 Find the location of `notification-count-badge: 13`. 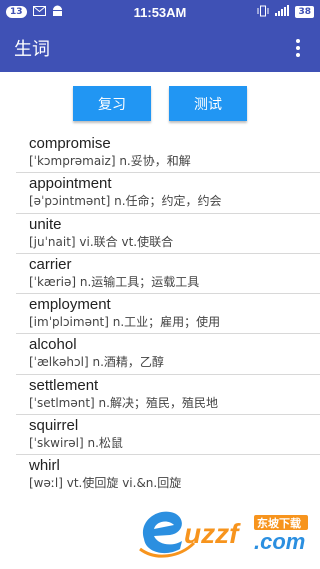

notification-count-badge: 13 is located at coordinates (16, 12).